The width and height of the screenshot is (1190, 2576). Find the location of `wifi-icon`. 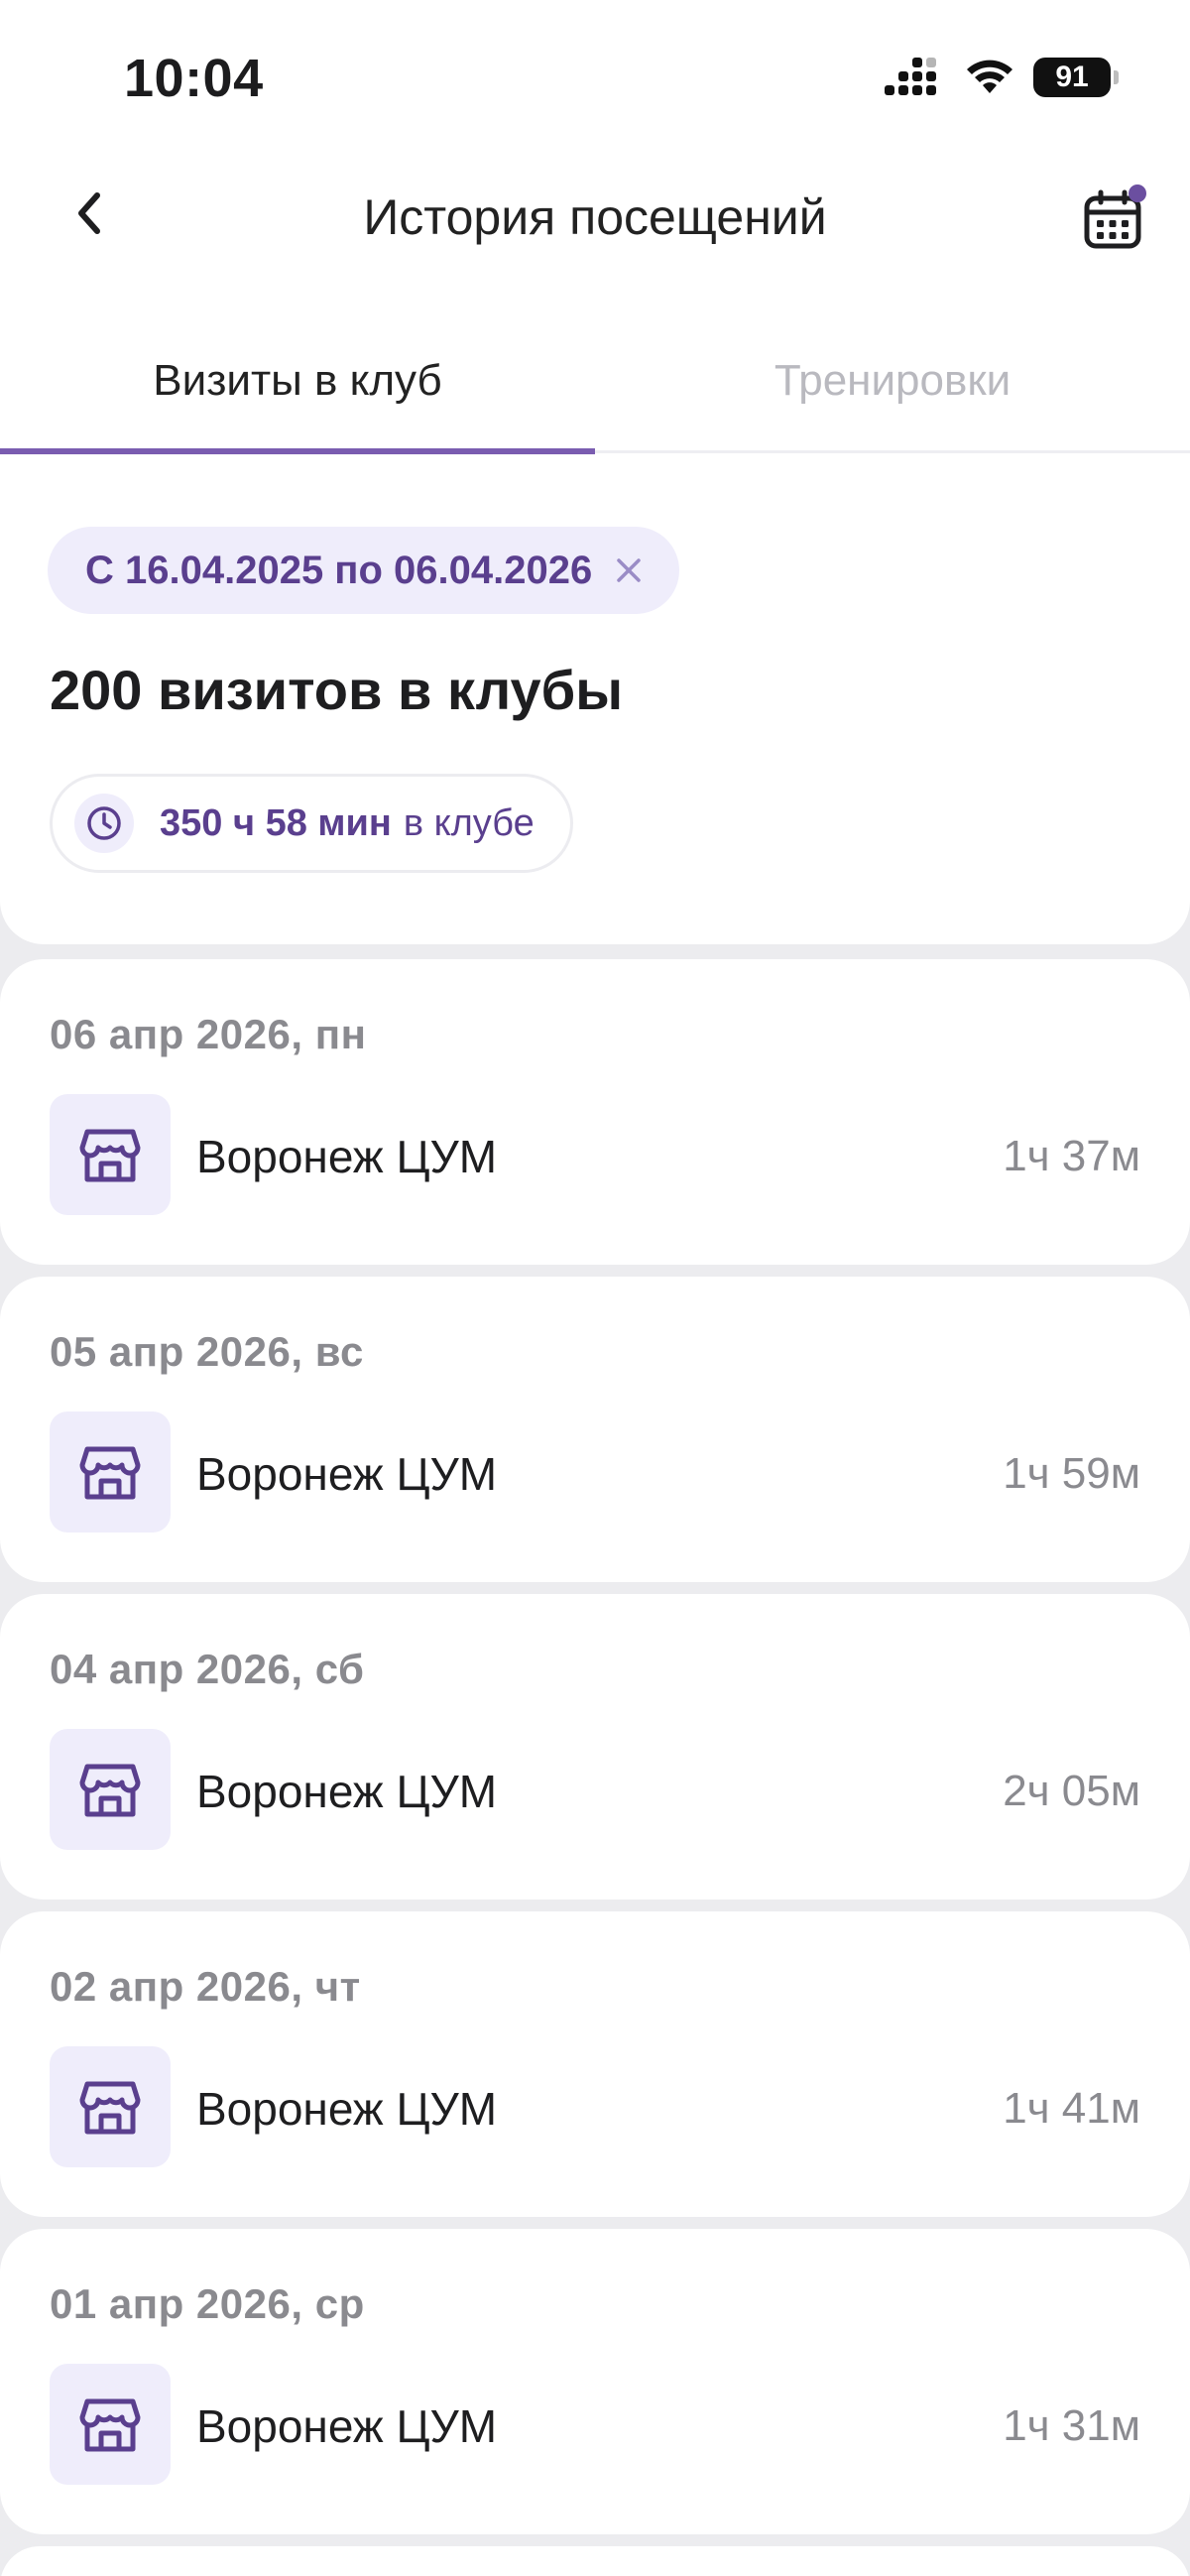

wifi-icon is located at coordinates (989, 76).